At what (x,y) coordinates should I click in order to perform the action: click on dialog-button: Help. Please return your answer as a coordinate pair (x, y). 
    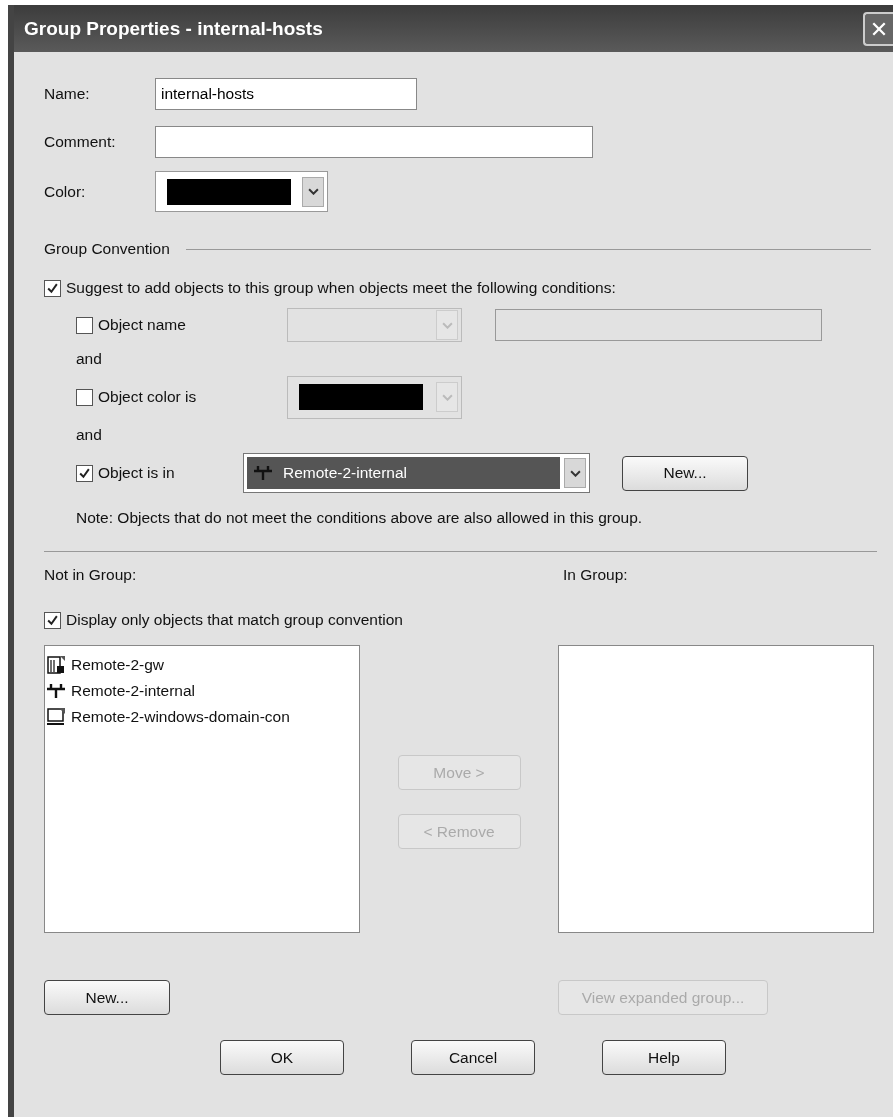
    Looking at the image, I should click on (664, 1057).